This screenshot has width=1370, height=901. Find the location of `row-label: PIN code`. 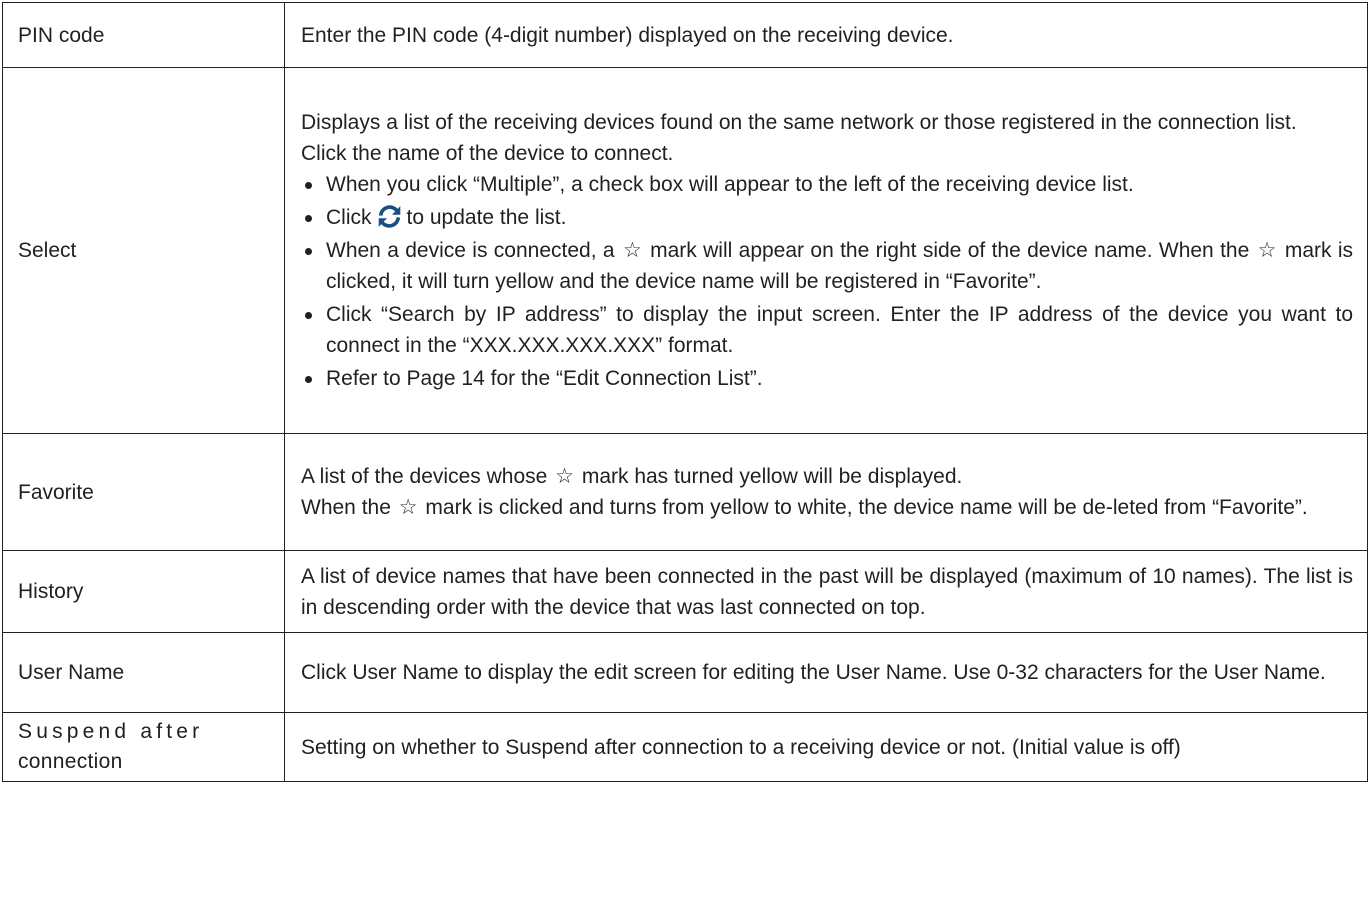

row-label: PIN code is located at coordinates (143, 35).